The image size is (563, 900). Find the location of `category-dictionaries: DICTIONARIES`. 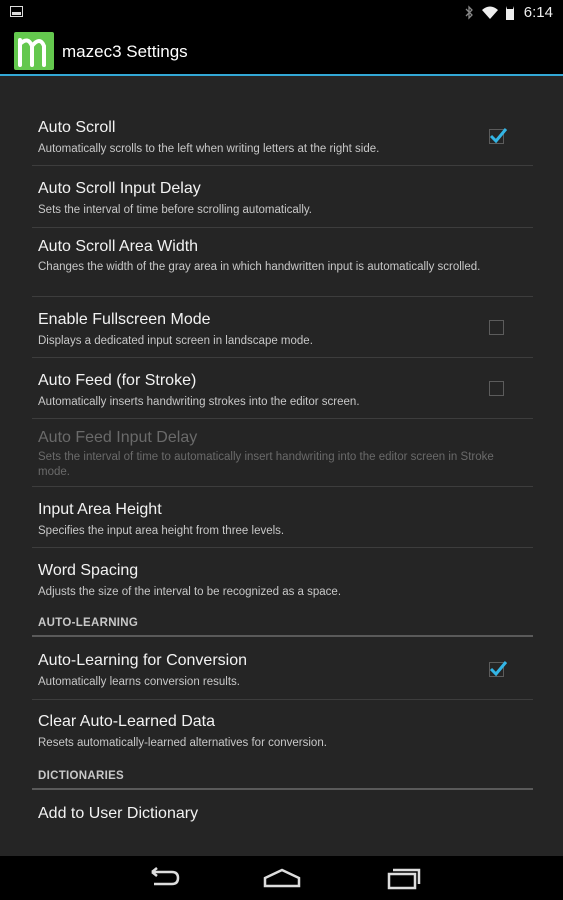

category-dictionaries: DICTIONARIES is located at coordinates (81, 776).